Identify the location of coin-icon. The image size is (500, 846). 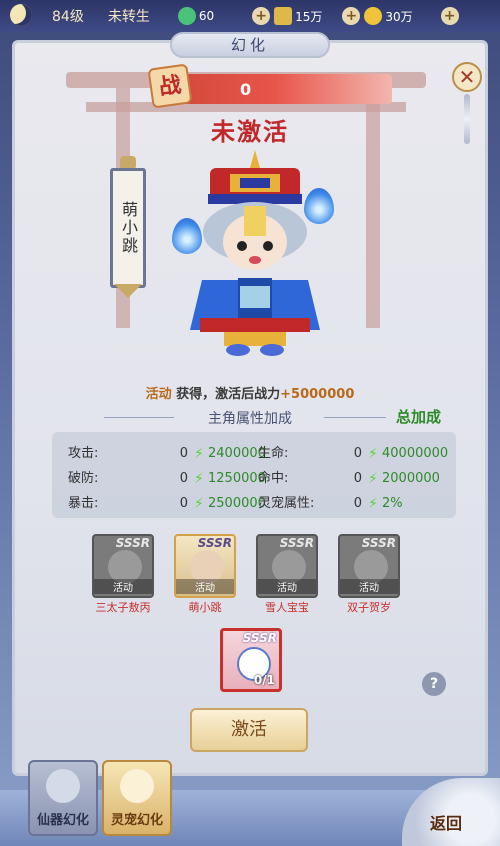
(373, 16).